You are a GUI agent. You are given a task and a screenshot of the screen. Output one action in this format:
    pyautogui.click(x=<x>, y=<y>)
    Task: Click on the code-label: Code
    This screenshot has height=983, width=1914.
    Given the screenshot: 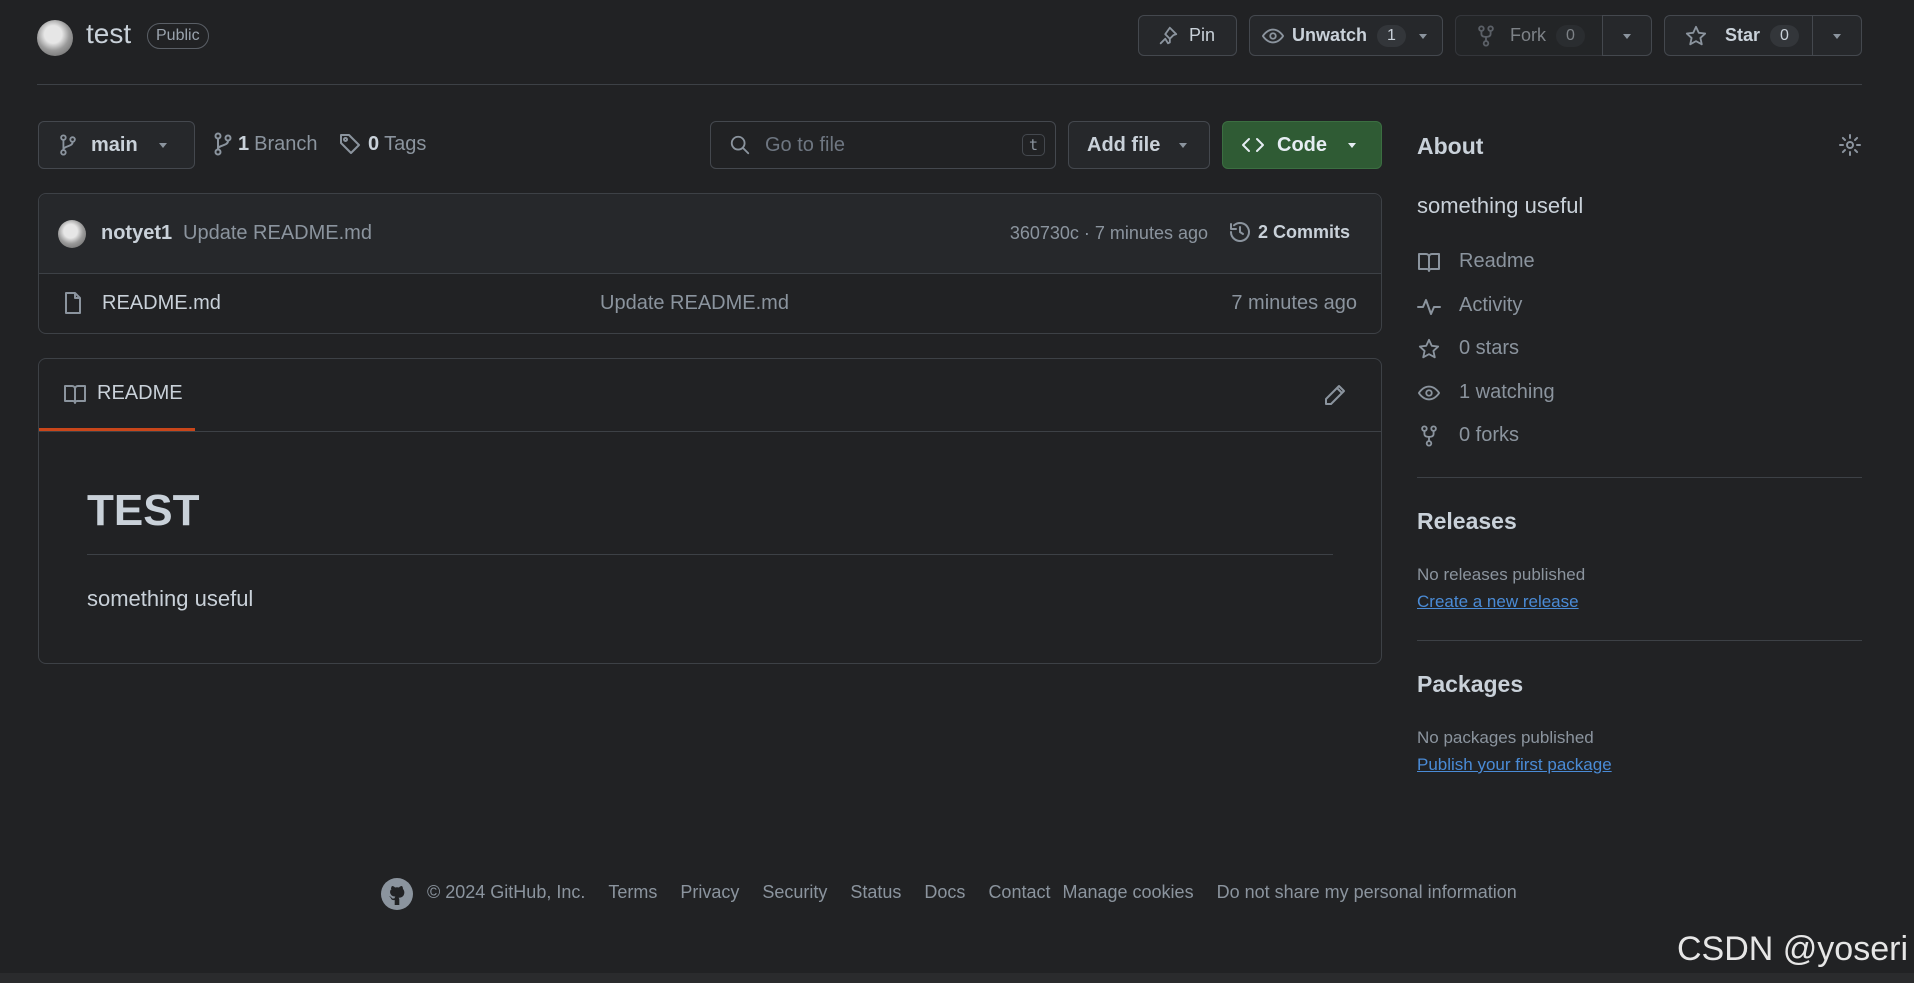 What is the action you would take?
    pyautogui.click(x=1302, y=144)
    